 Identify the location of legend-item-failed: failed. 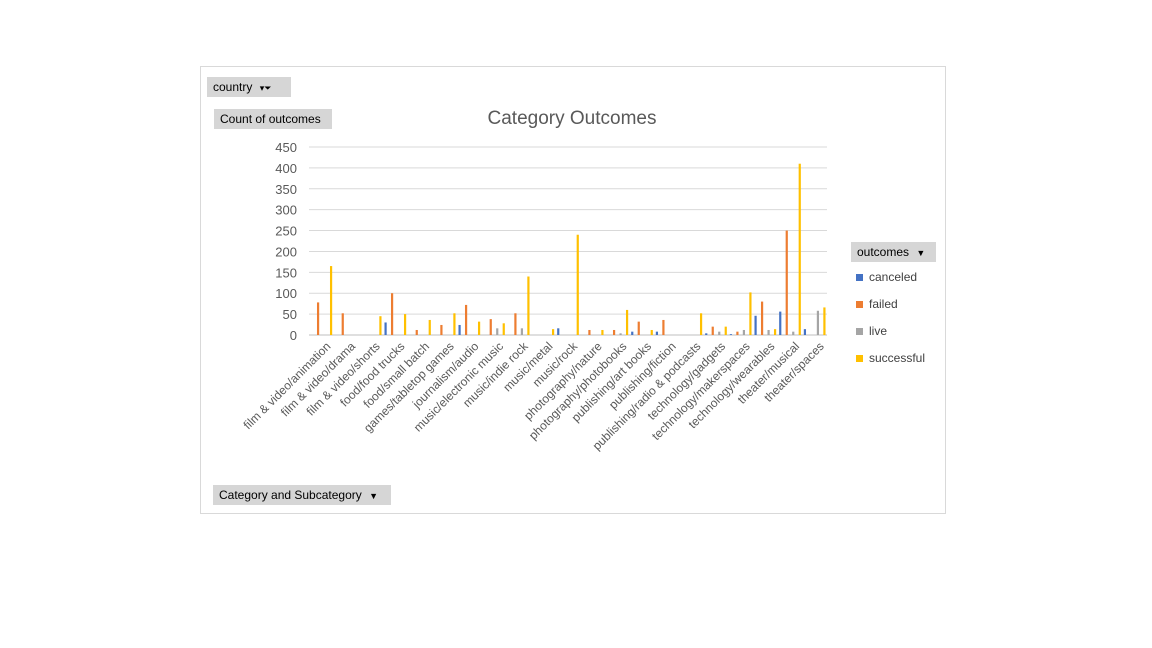
(877, 304).